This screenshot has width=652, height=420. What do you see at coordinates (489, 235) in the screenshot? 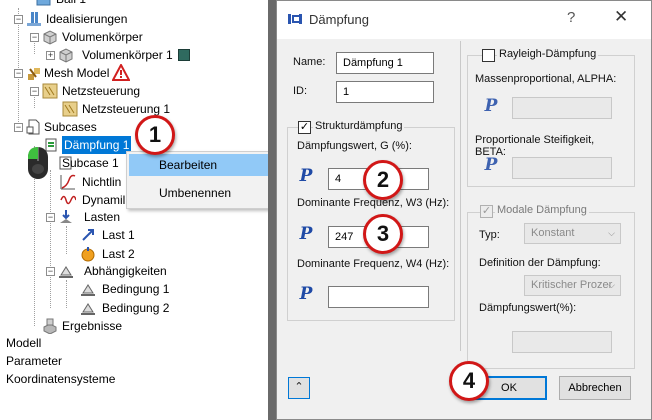
I see `typ-label: Typ:` at bounding box center [489, 235].